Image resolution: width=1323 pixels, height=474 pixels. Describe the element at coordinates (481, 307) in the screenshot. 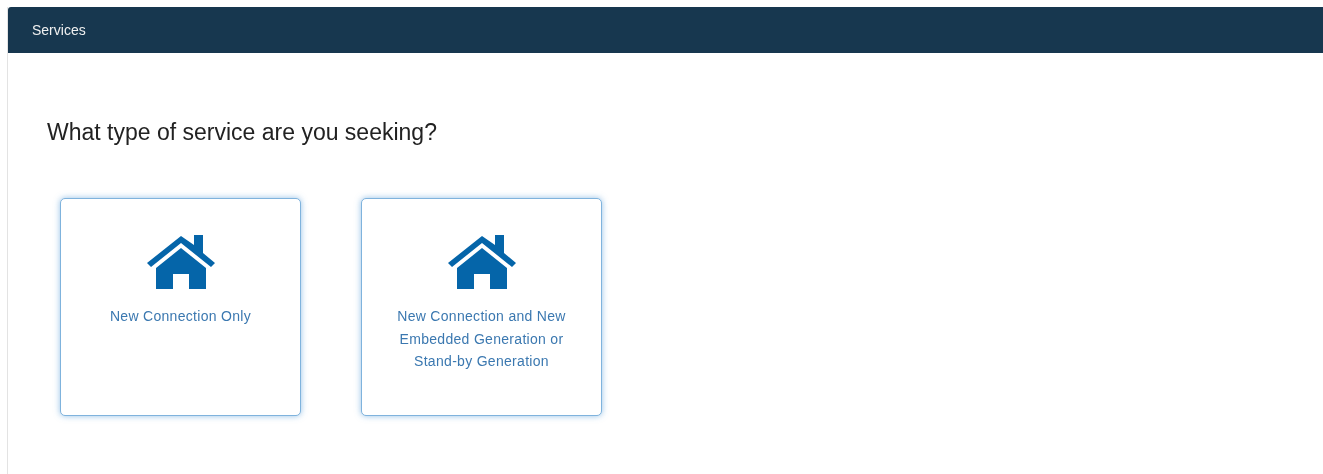

I see `service-option-card: New Connection and New Embedded Generation or Stand-by Generation` at that location.